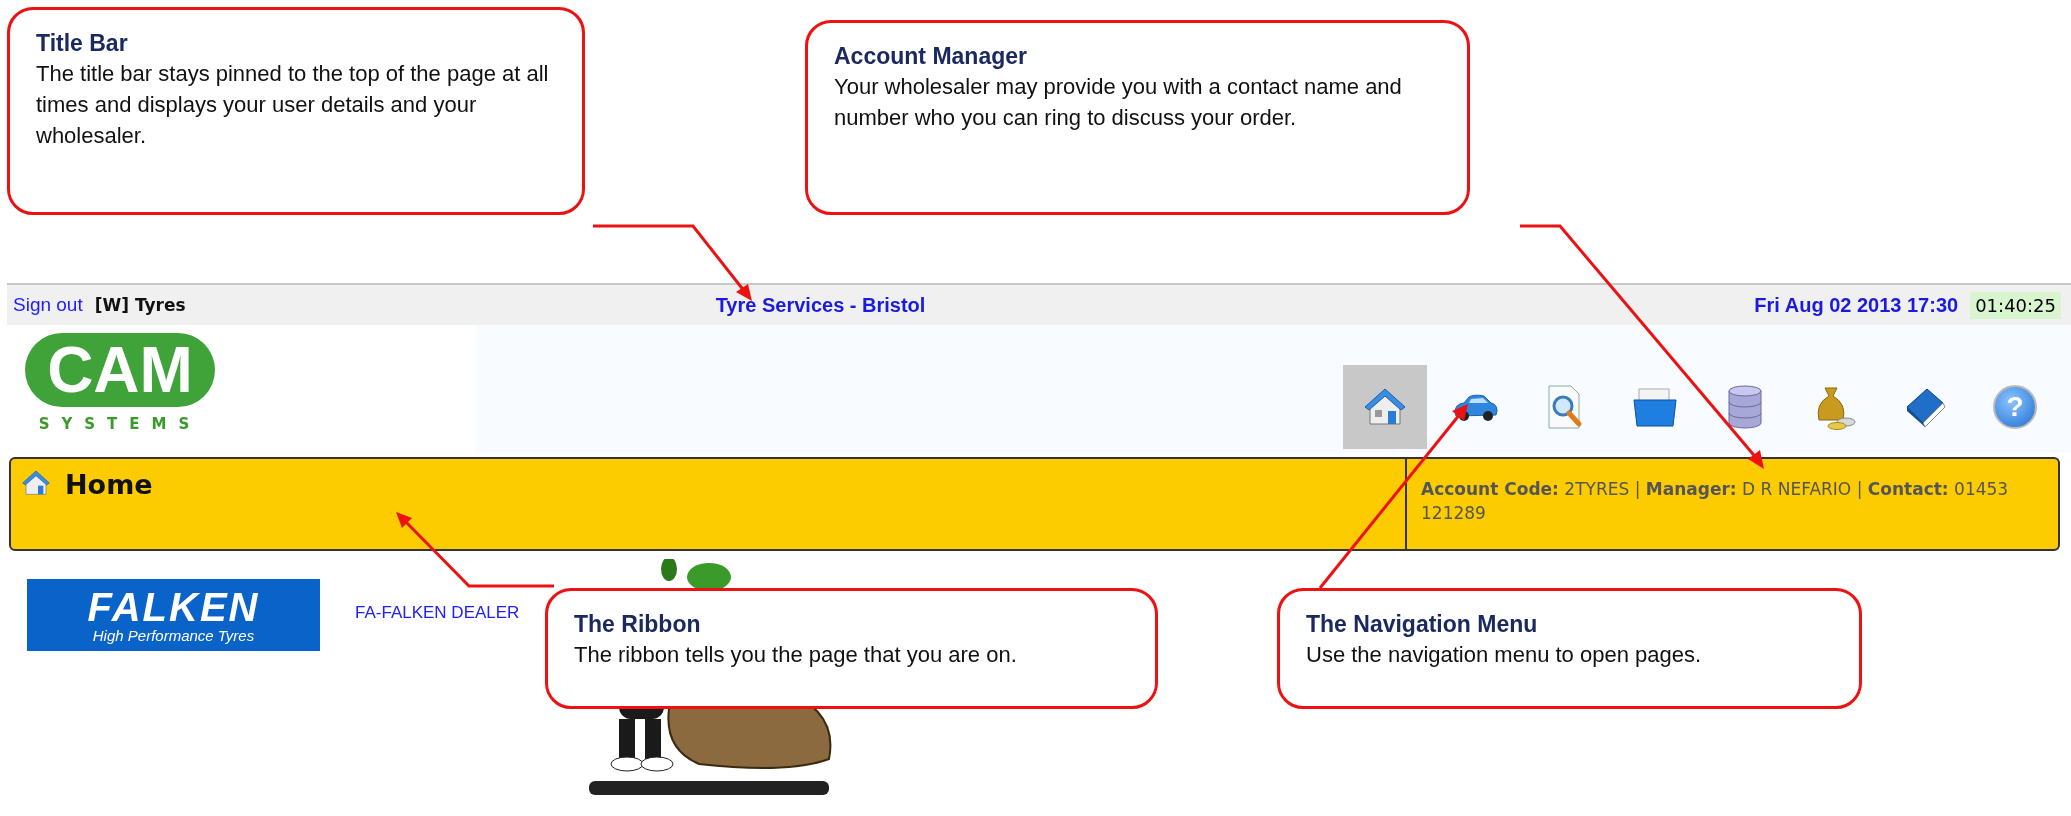  Describe the element at coordinates (820, 305) in the screenshot. I see `wholesaler-name: Tyre Services - Bristol` at that location.